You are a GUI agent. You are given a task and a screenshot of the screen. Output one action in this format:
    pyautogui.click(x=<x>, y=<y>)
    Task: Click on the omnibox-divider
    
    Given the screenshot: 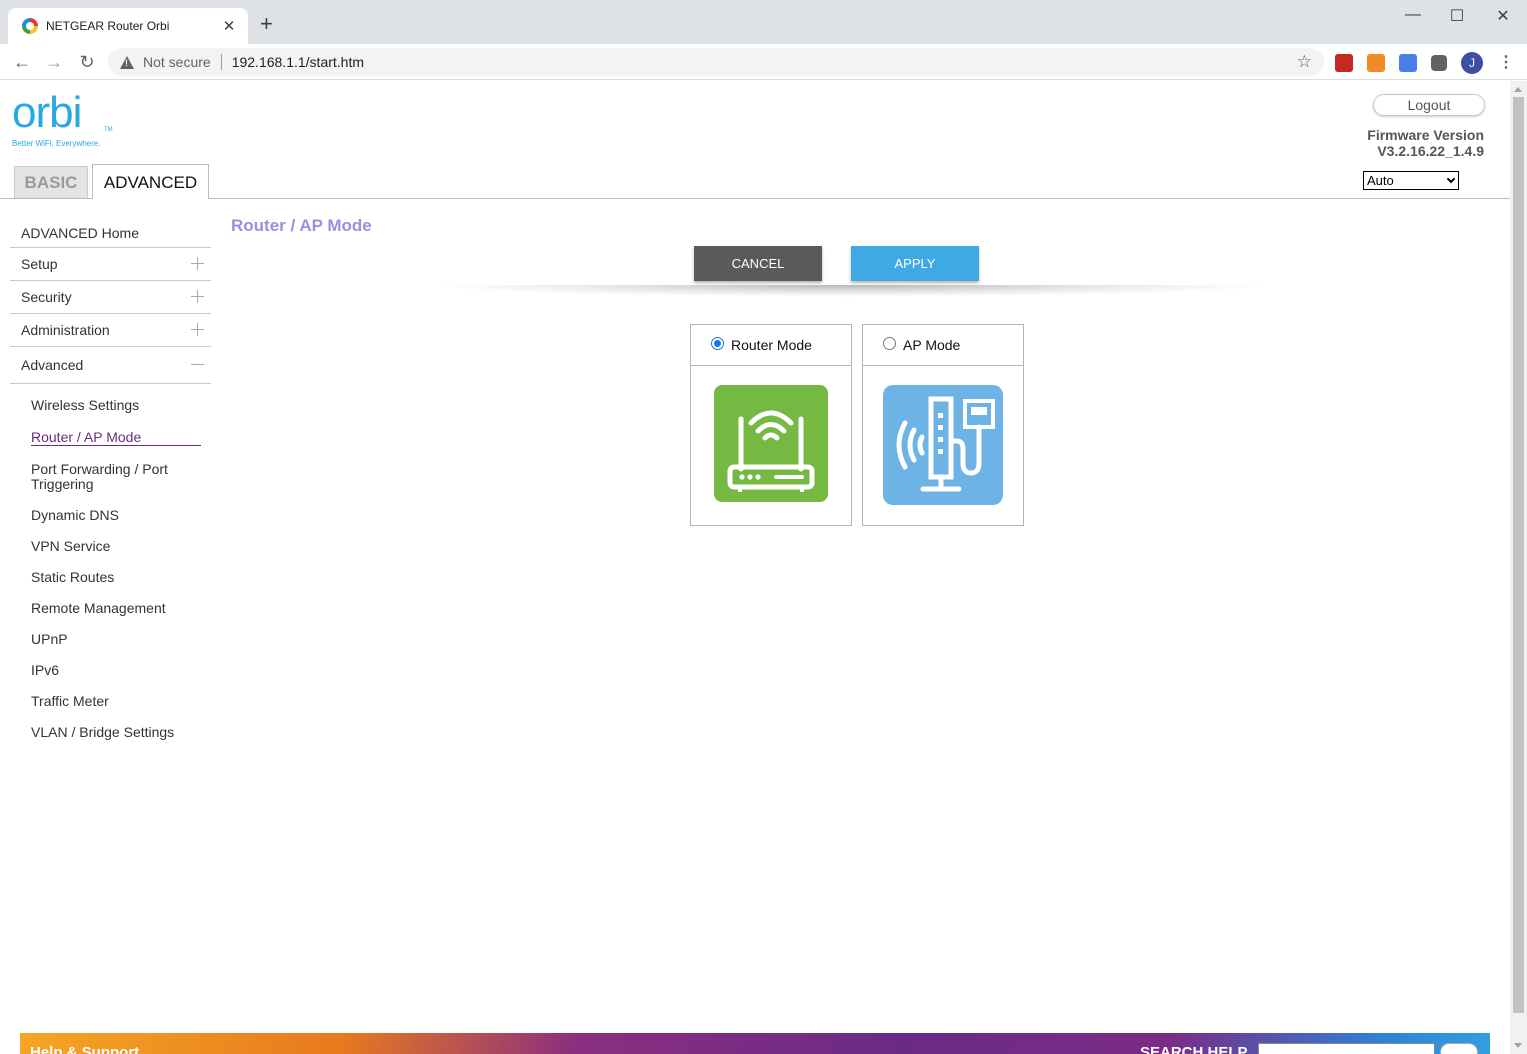 What is the action you would take?
    pyautogui.click(x=221, y=62)
    